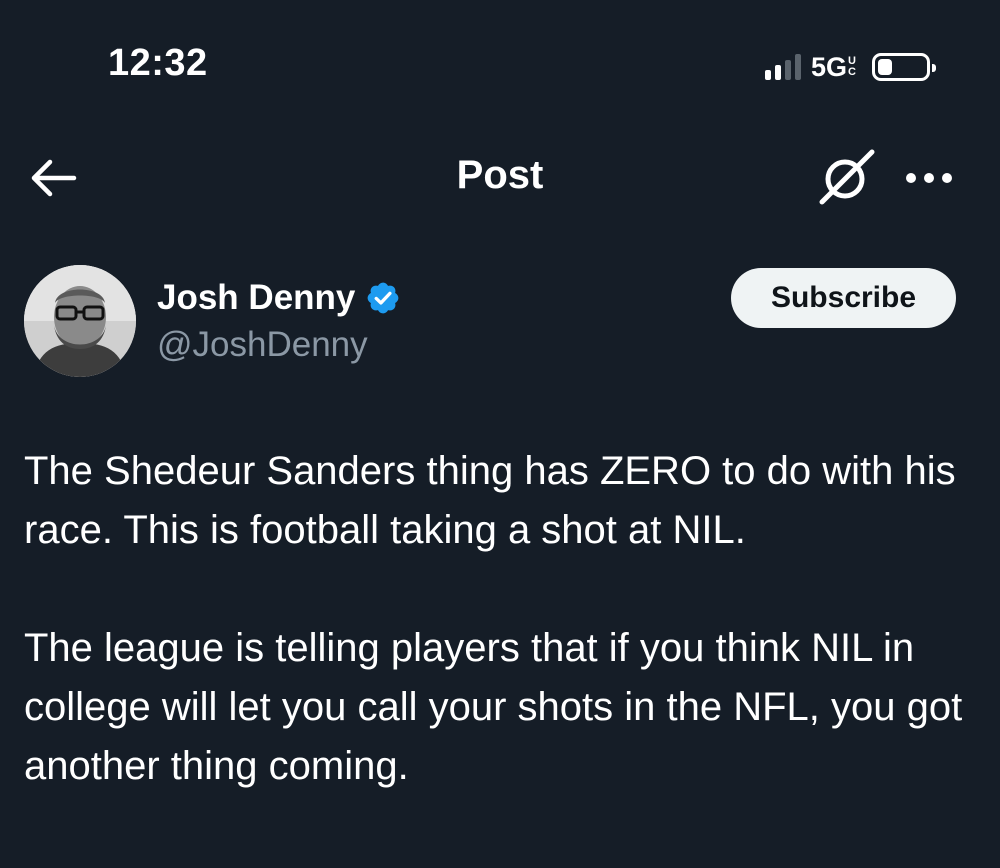 The width and height of the screenshot is (1000, 868). Describe the element at coordinates (829, 66) in the screenshot. I see `network-label: 5G` at that location.